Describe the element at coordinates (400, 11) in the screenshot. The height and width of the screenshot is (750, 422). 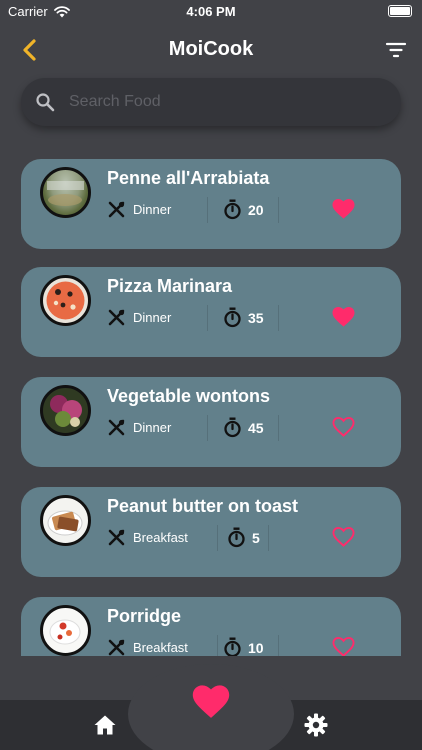
I see `battery-icon` at that location.